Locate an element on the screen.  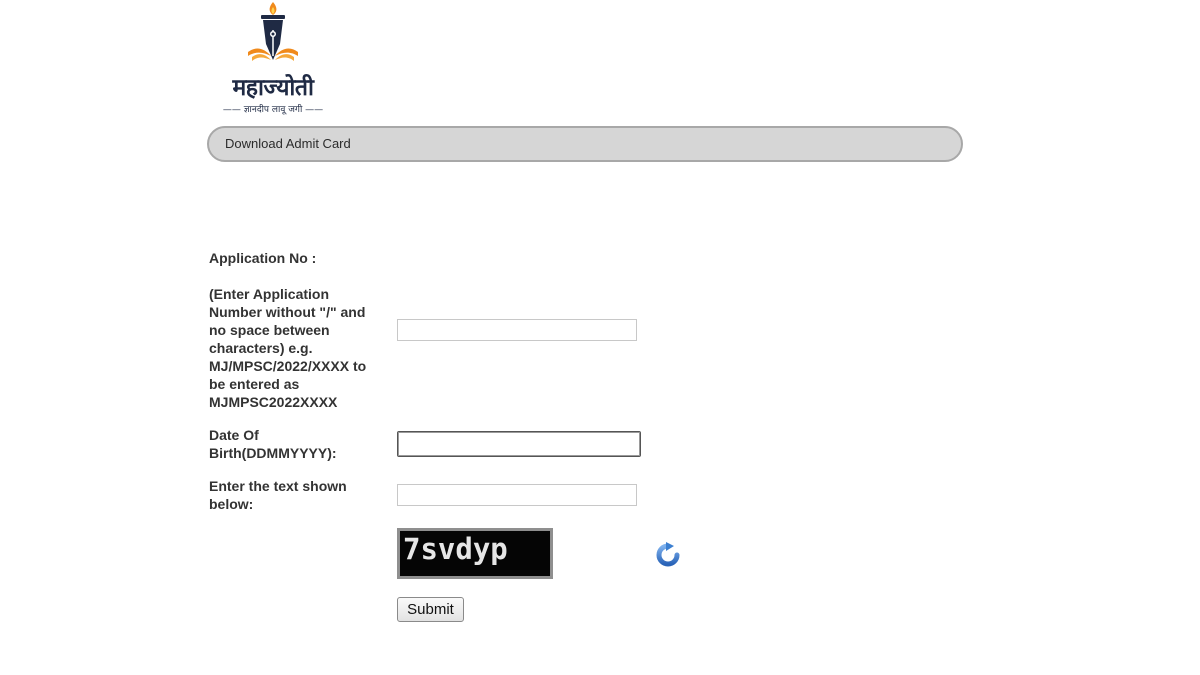
logo-tagline: —— ज्ञानदीप लावू जगी —— is located at coordinates (273, 108).